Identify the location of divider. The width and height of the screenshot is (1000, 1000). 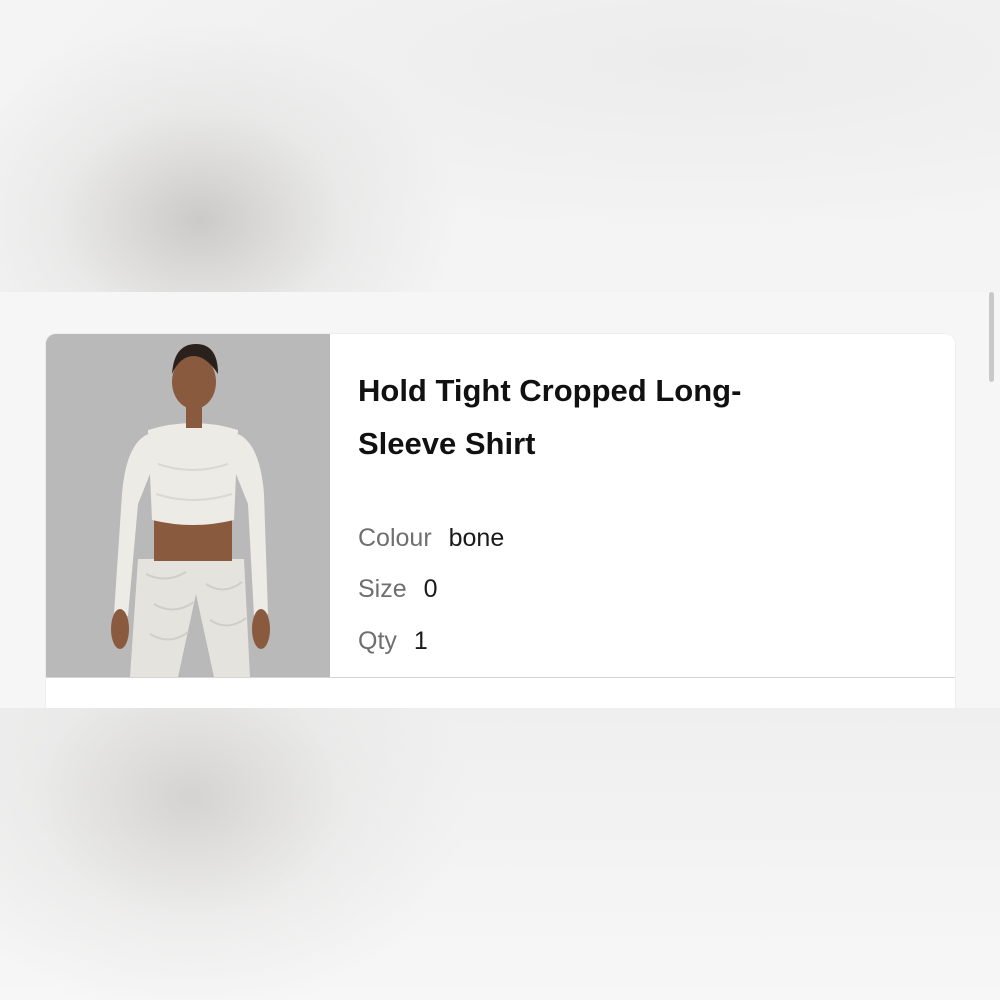
(500, 677).